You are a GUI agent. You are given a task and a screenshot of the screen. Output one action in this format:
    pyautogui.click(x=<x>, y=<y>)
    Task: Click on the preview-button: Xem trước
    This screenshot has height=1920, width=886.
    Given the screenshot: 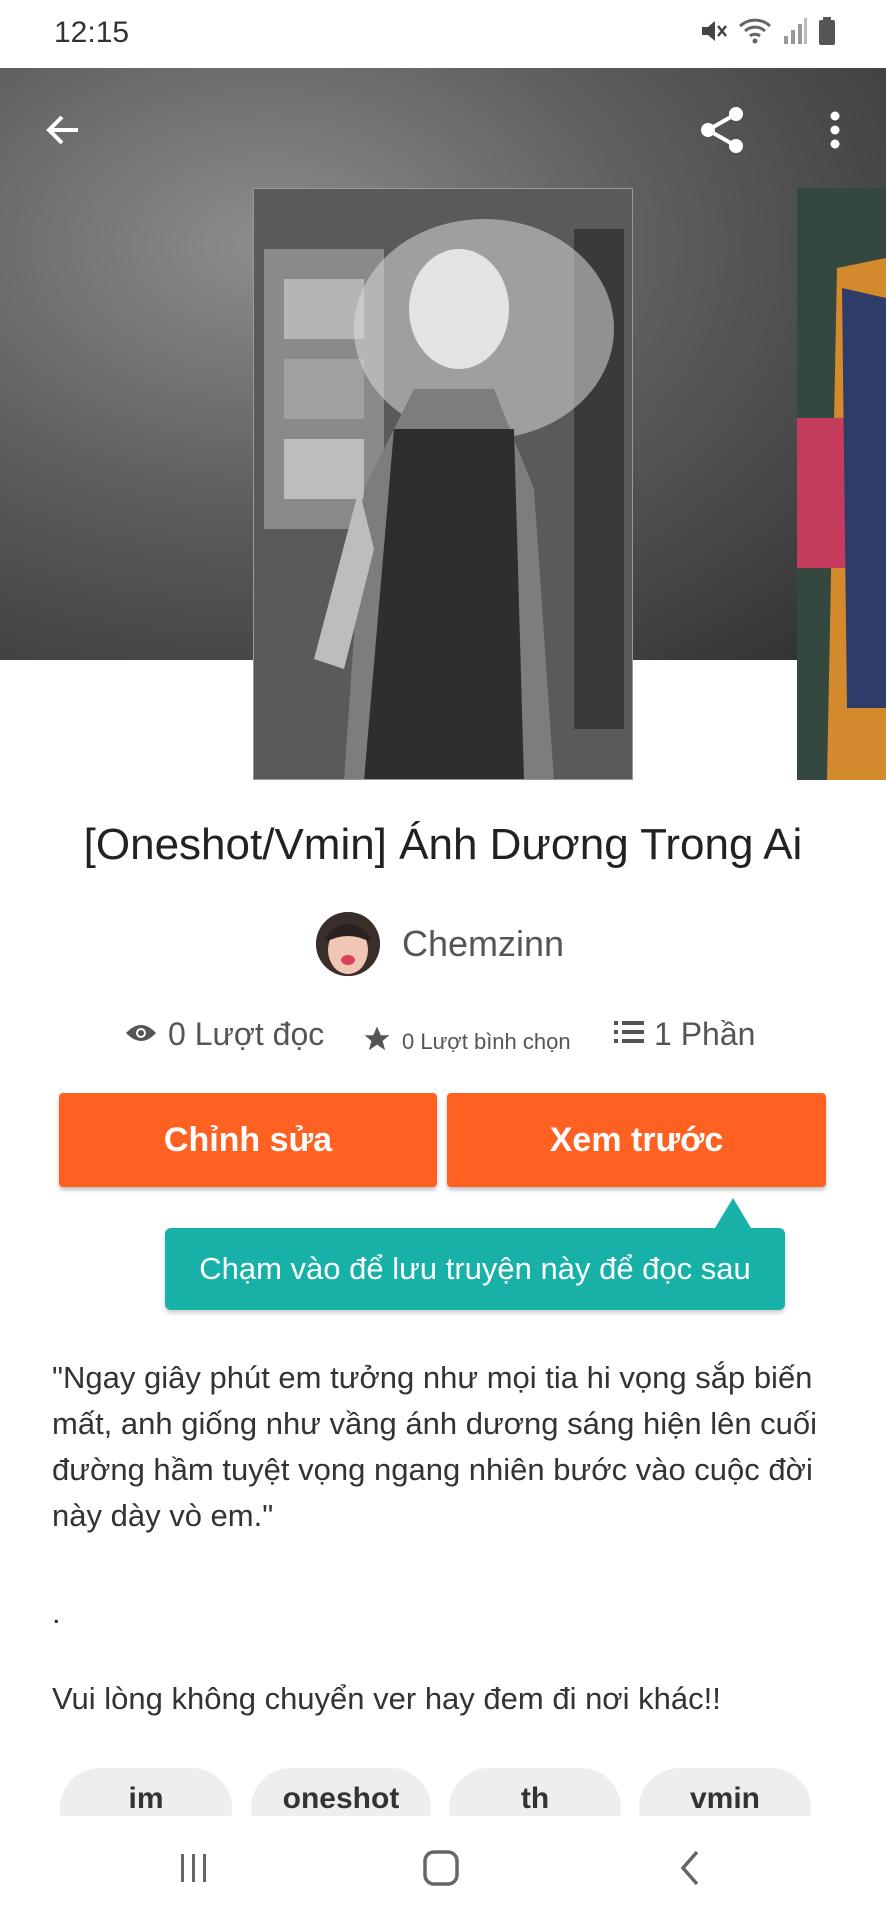 What is the action you would take?
    pyautogui.click(x=636, y=1140)
    